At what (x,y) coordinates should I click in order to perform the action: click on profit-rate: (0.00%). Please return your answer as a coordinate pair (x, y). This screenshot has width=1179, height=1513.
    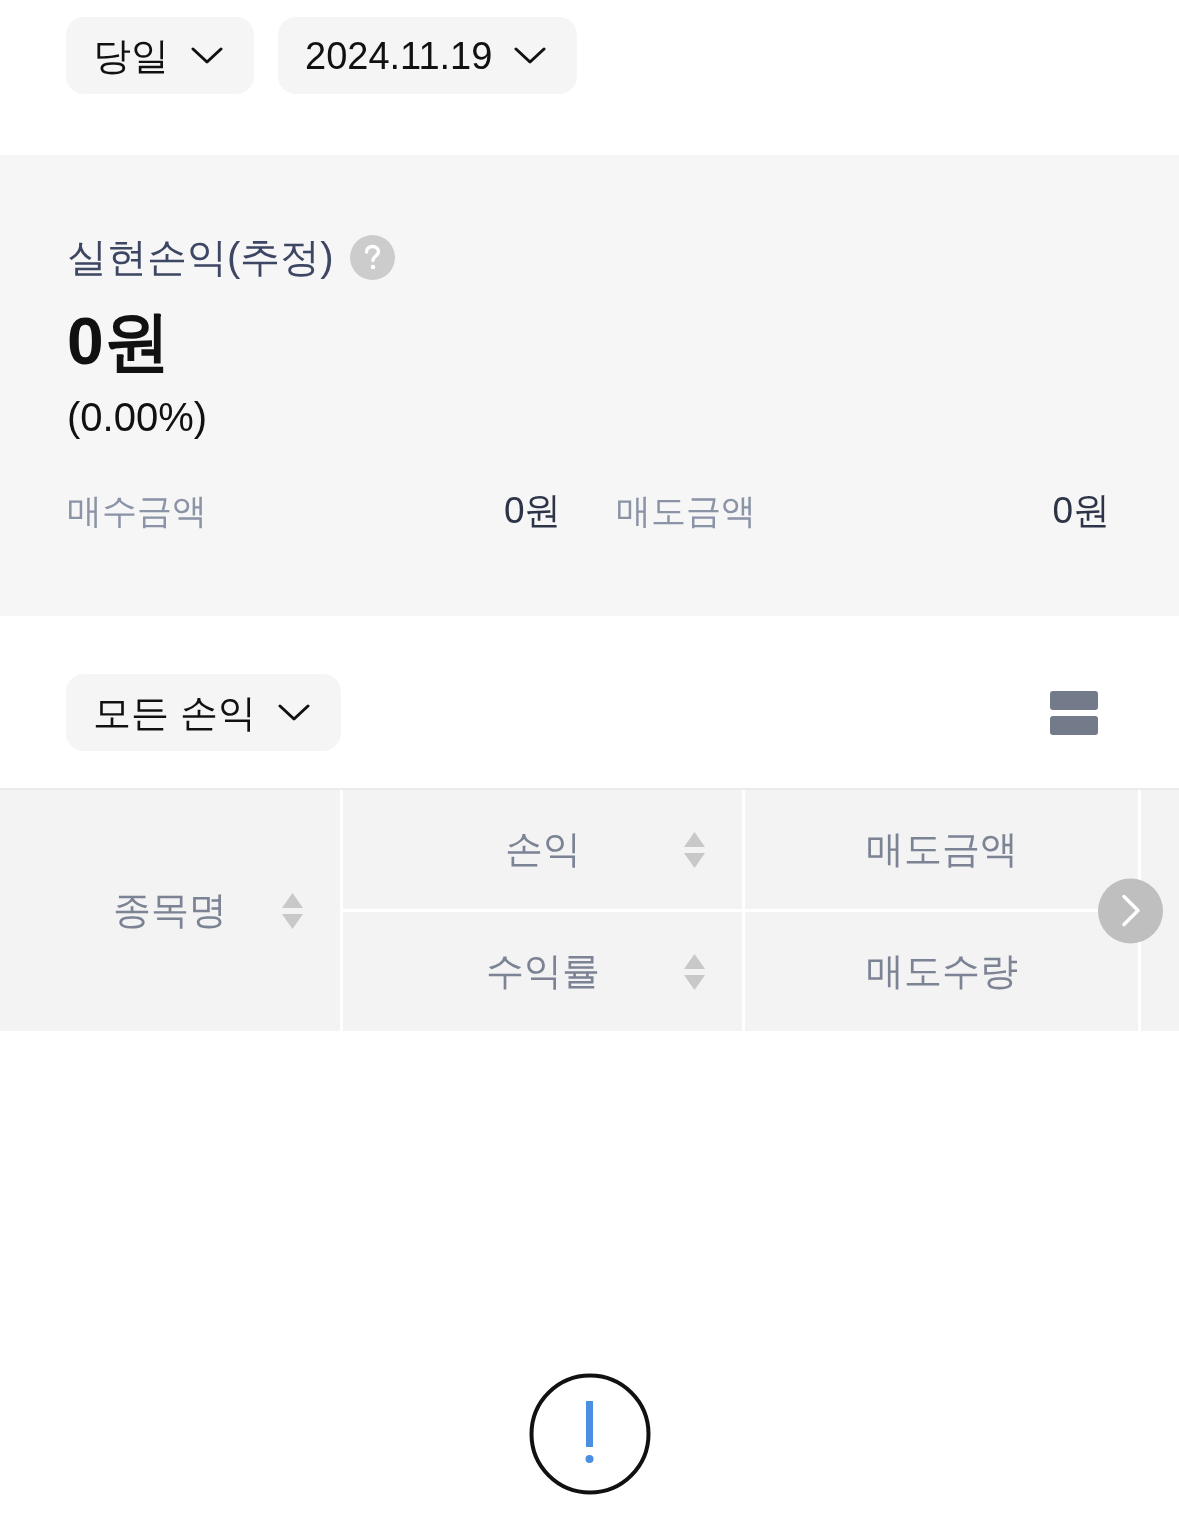
    Looking at the image, I should click on (137, 417).